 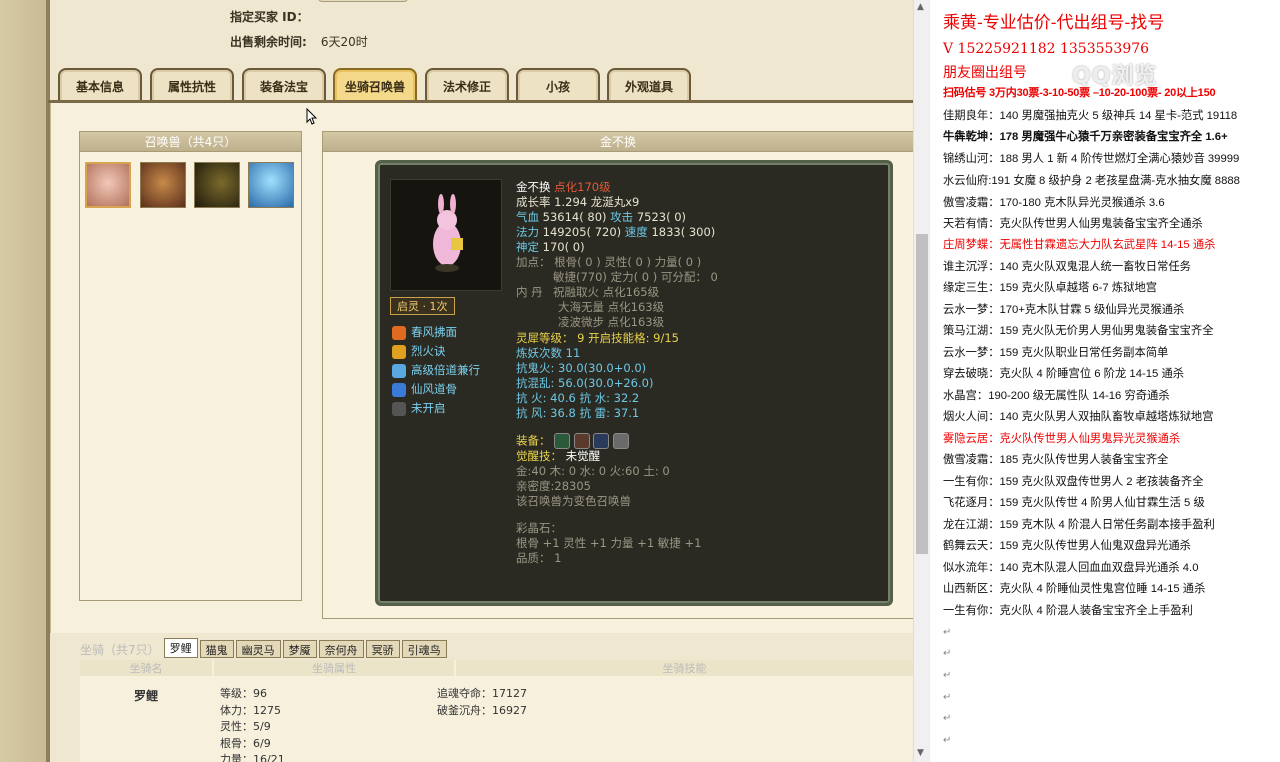 I want to click on pet-detail-title: 金不换, so click(x=618, y=142).